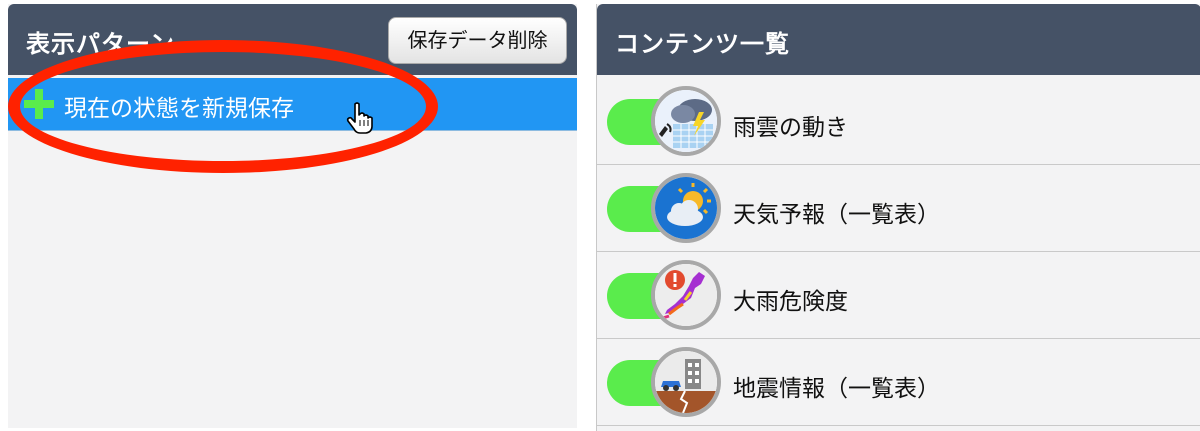 The image size is (1200, 431). I want to click on pointer-hand-icon, so click(359, 118).